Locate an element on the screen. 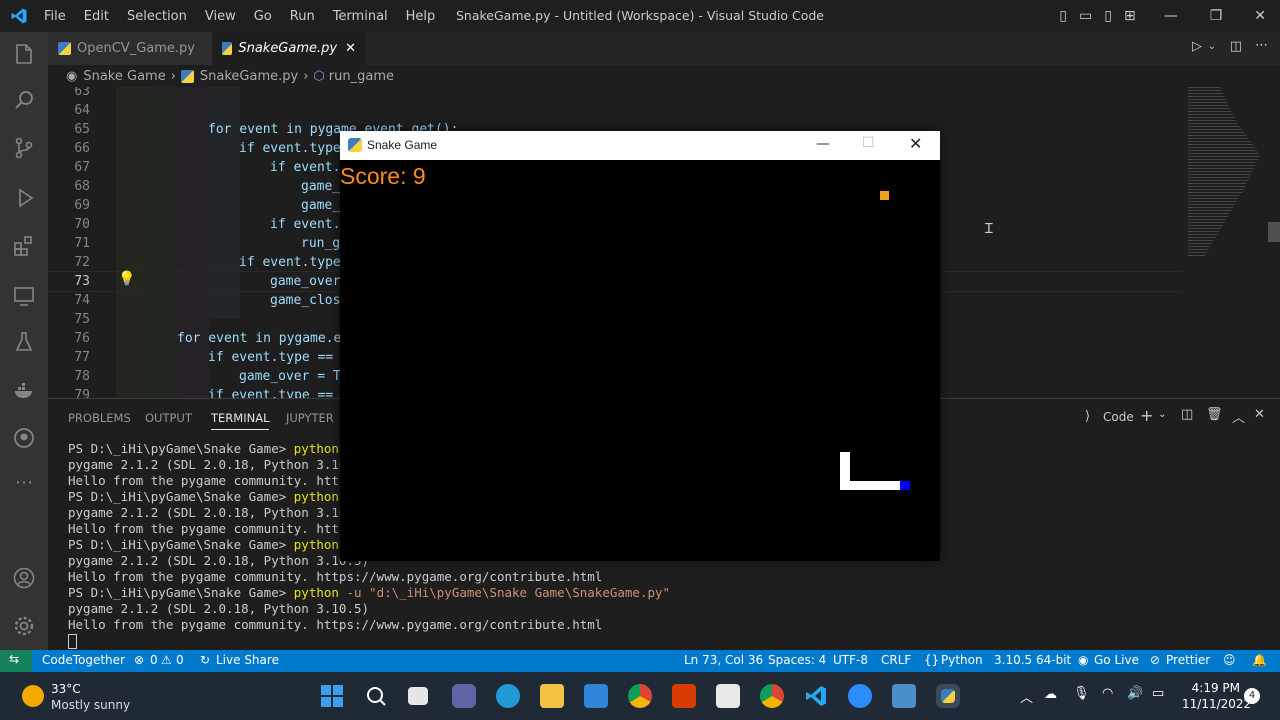 This screenshot has width=1280, height=720. tab-terminal: TERMINAL is located at coordinates (240, 420).